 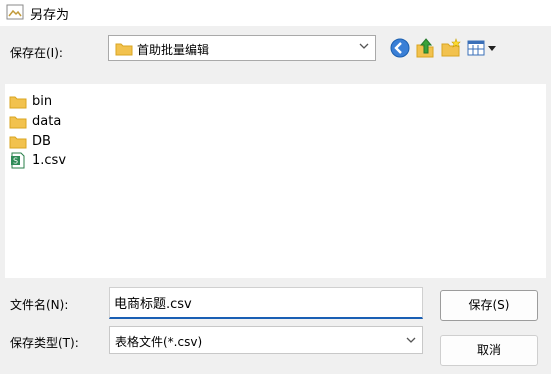 I want to click on window-title: 另存为, so click(x=50, y=15).